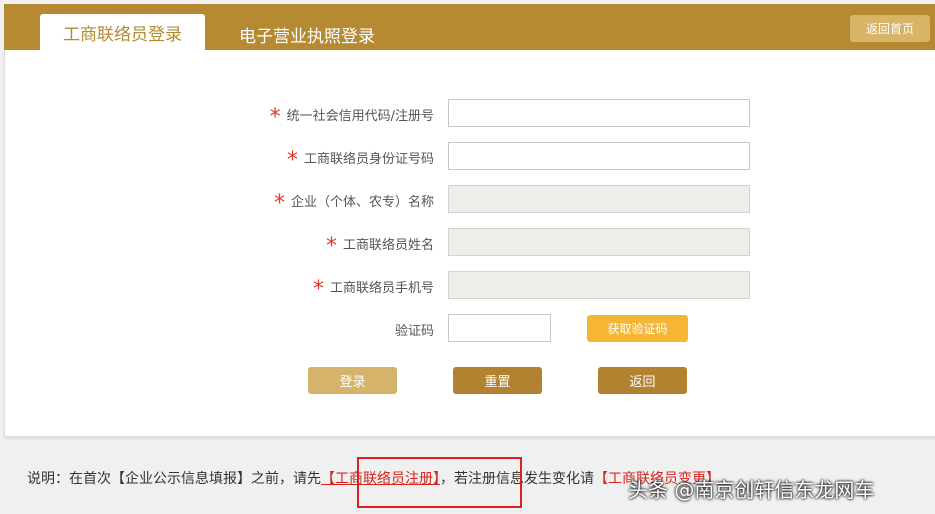  I want to click on phone-label: * 工商联络员手机号, so click(373, 286).